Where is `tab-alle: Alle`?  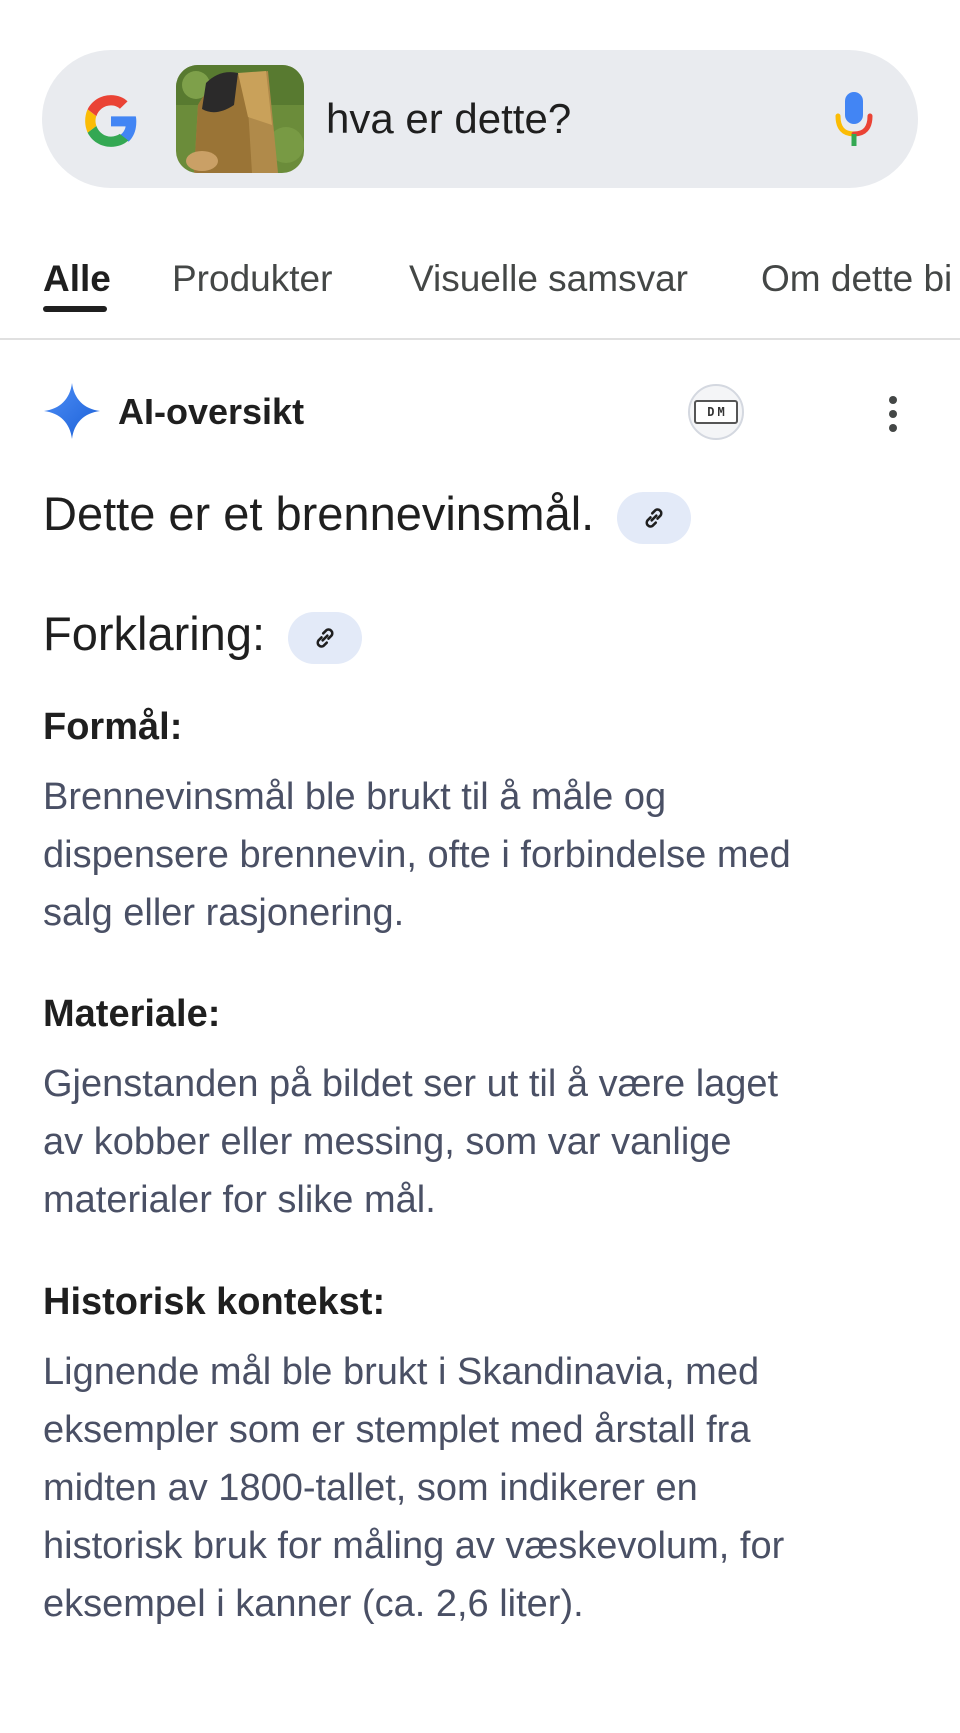 tab-alle: Alle is located at coordinates (77, 279).